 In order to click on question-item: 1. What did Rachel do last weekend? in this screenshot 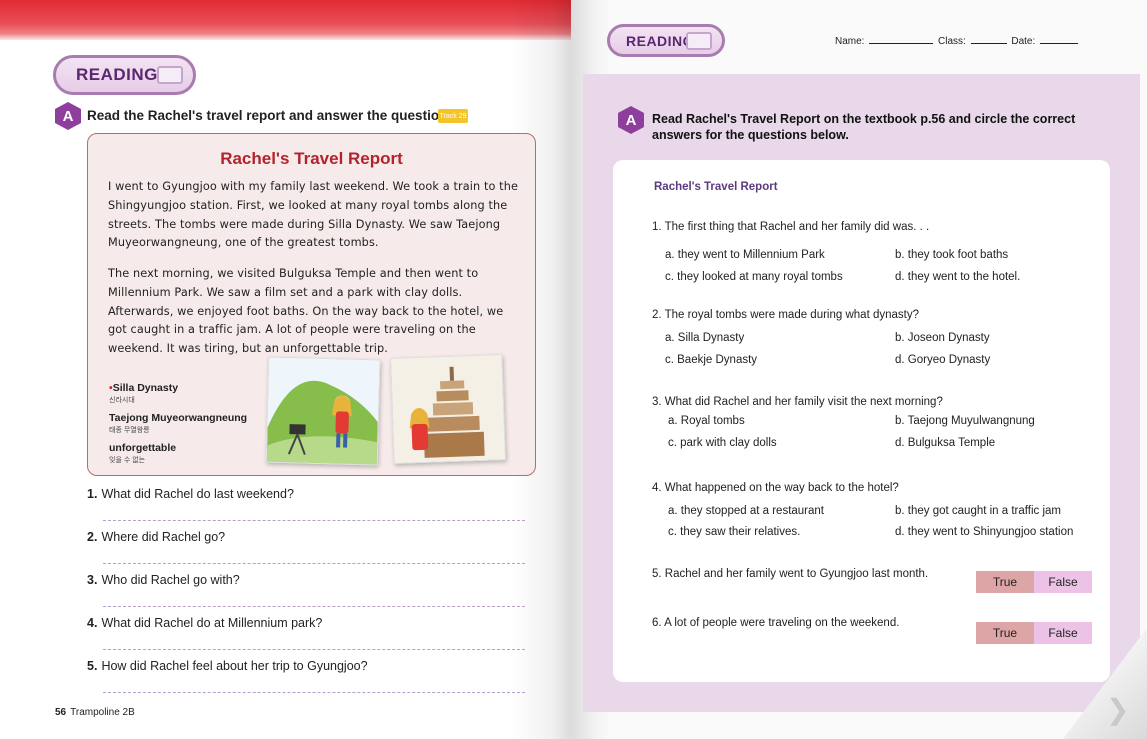, I will do `click(190, 494)`.